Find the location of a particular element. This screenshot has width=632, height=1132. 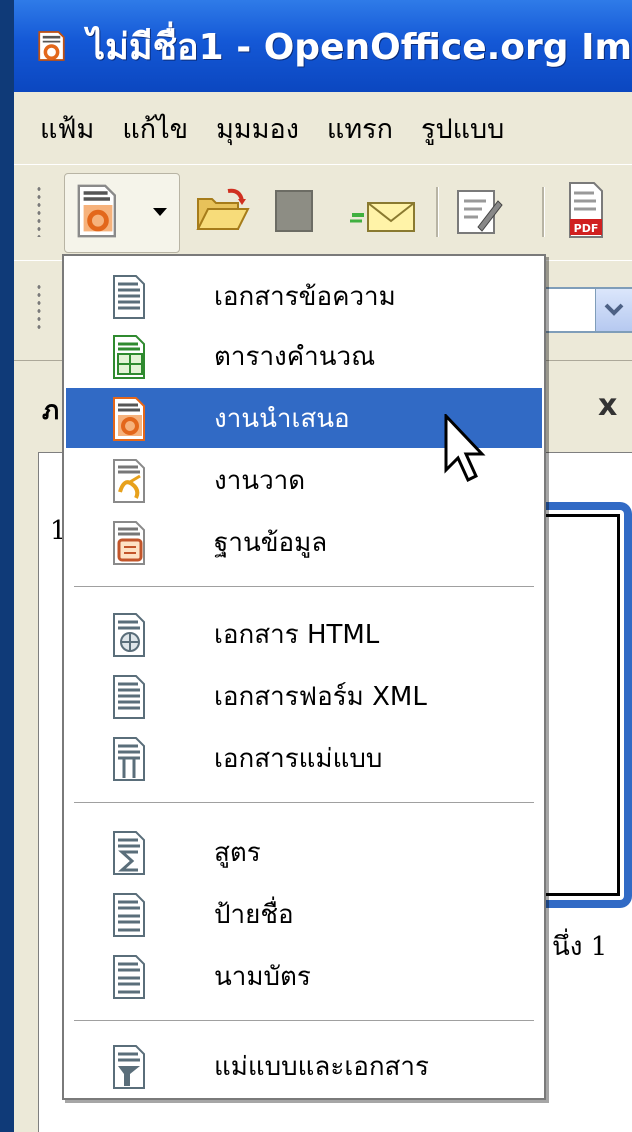

save-icon is located at coordinates (294, 211).